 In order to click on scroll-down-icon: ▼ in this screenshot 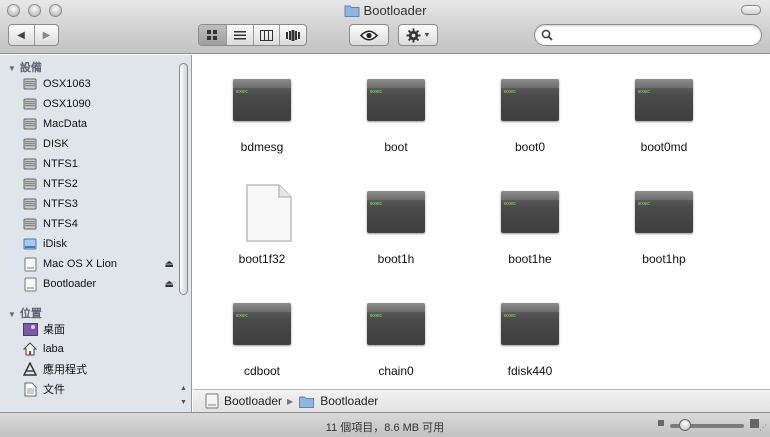, I will do `click(183, 402)`.